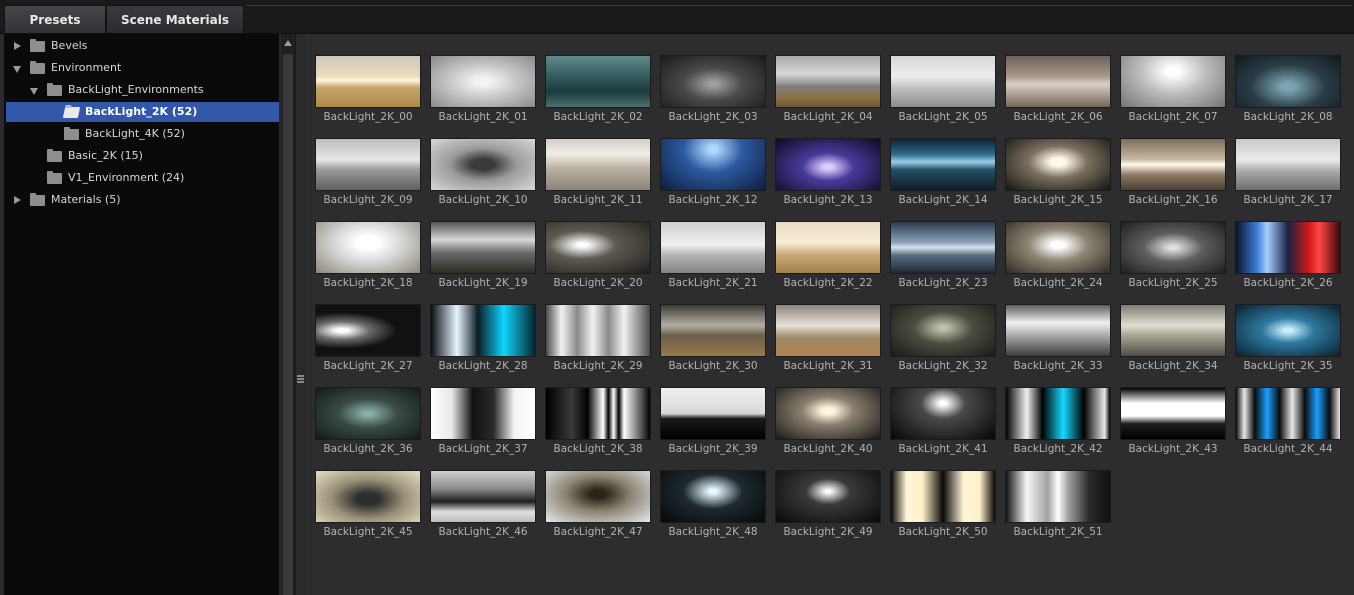 The image size is (1354, 595). I want to click on environment-thumbnail: BackLight_2K_44, so click(1288, 427).